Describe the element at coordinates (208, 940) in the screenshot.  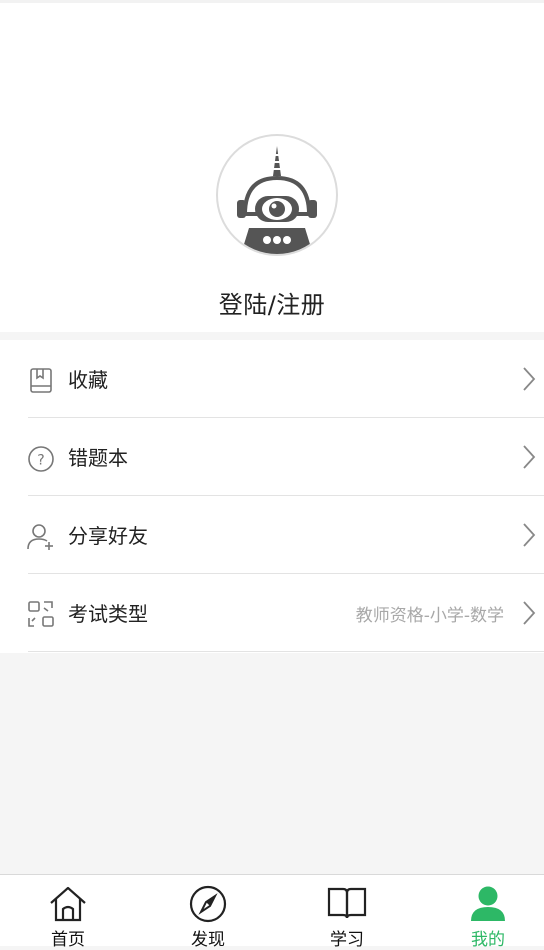
I see `tab-label: 发现` at that location.